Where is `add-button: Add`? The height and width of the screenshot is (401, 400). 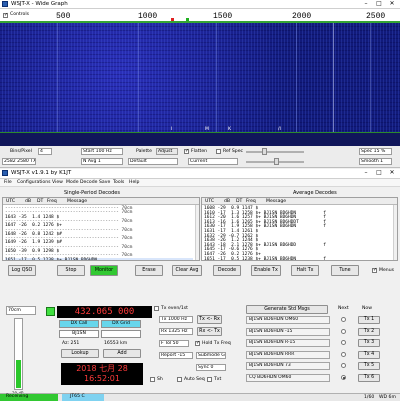
add-button: Add is located at coordinates (122, 353).